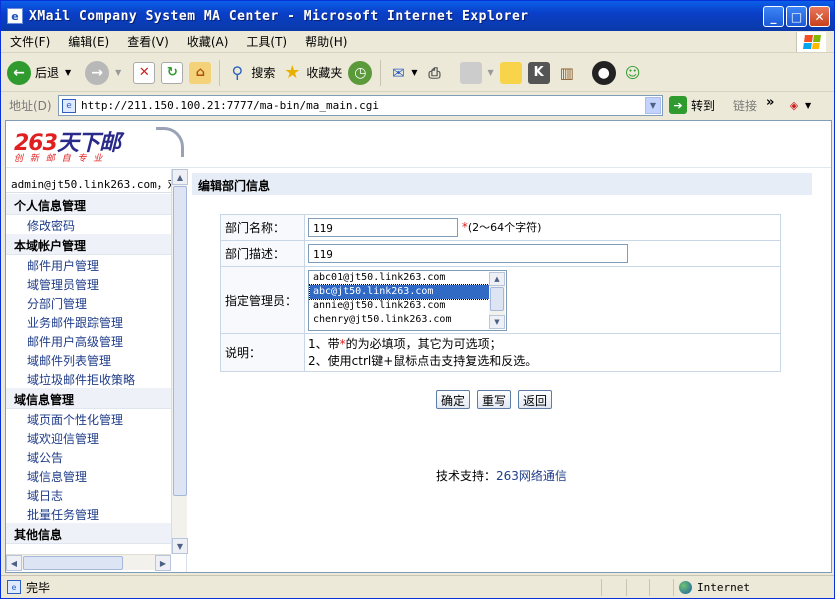  I want to click on nav-item-departments: 分部门管理, so click(88, 302).